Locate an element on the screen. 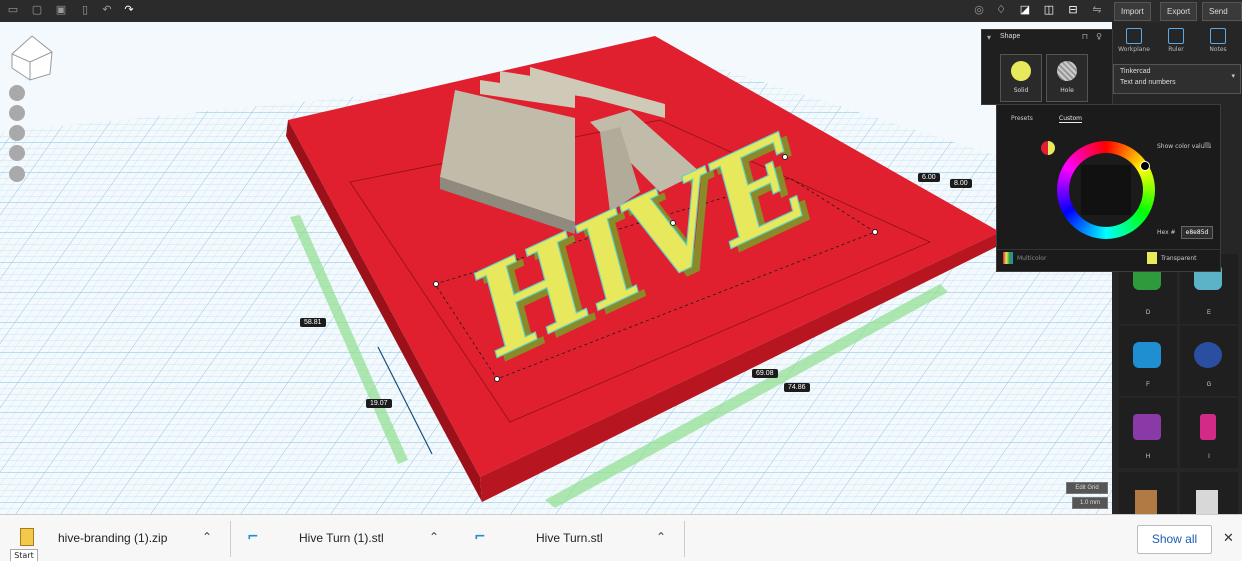 Image resolution: width=1242 pixels, height=561 pixels. download-item: ⌐ Hive Turn (1).stl ⌃ is located at coordinates (344, 538).